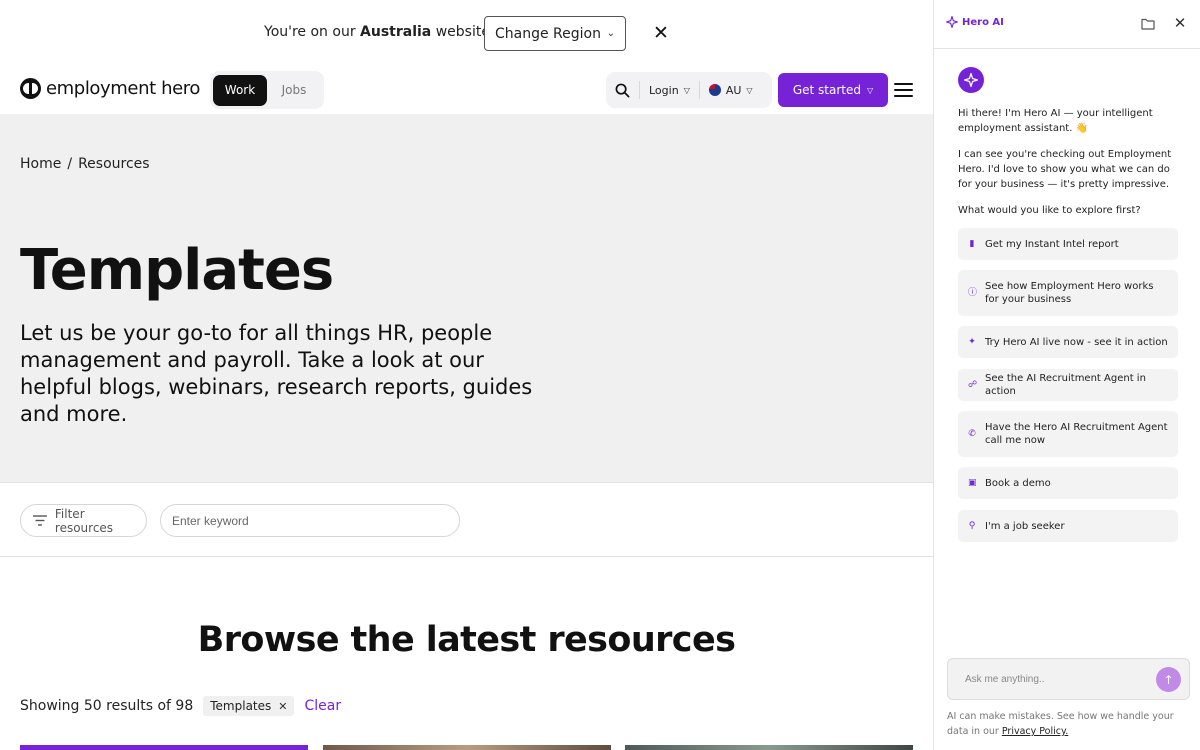  Describe the element at coordinates (177, 270) in the screenshot. I see `page-title: Templates` at that location.